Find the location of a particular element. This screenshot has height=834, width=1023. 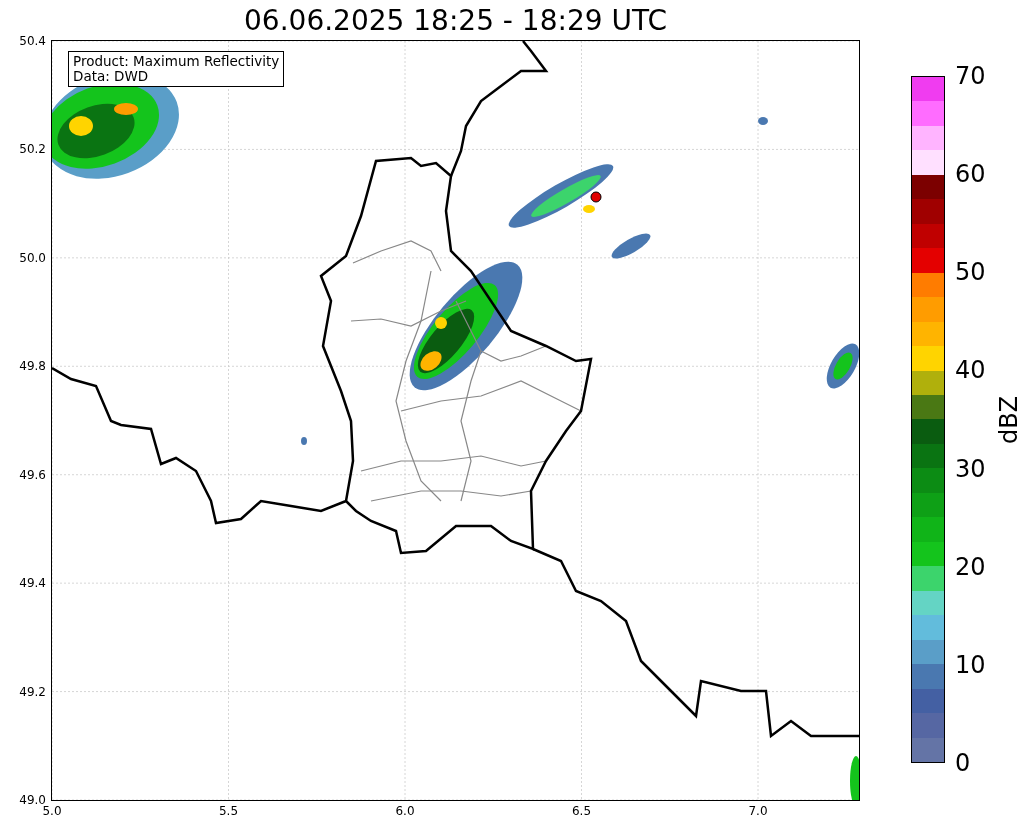

colorbar-tick-label: 30 is located at coordinates (970, 468).